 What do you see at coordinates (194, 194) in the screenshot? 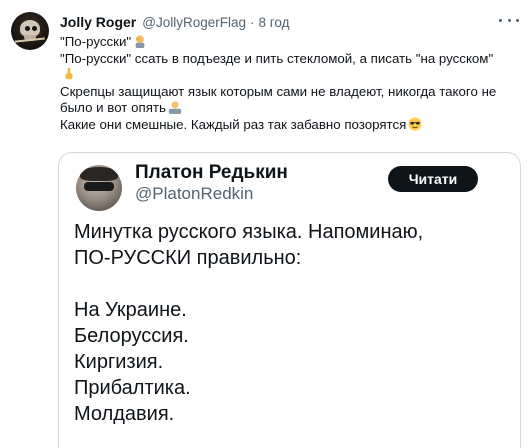
I see `quoted-author-handle: @PlatonRedkin` at bounding box center [194, 194].